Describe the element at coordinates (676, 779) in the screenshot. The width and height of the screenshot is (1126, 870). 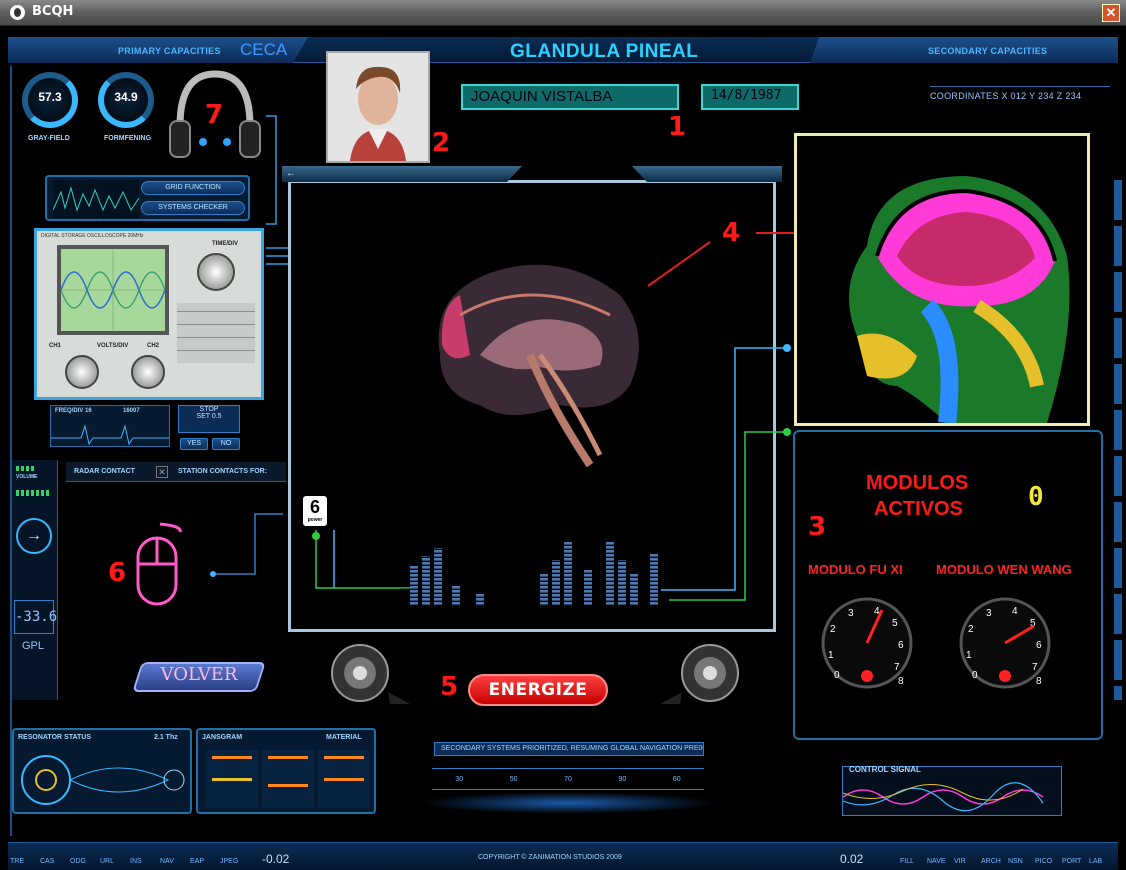
I see `ruler-tick: 60` at that location.